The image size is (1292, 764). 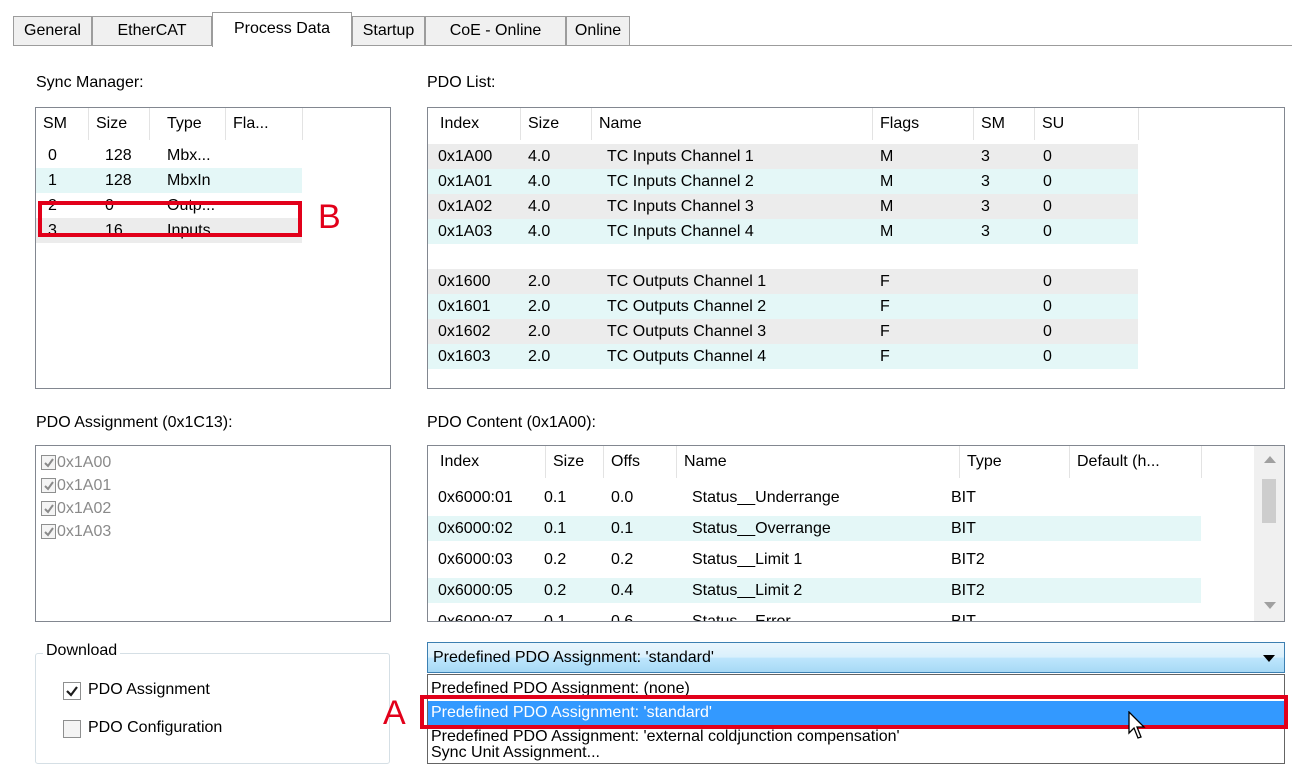 What do you see at coordinates (140, 485) in the screenshot?
I see `list-item: 0x1A01` at bounding box center [140, 485].